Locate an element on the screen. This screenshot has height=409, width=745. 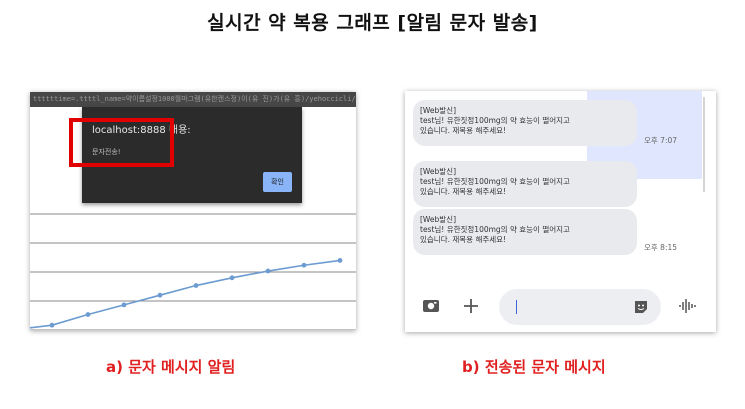
message-composer is located at coordinates (560, 309).